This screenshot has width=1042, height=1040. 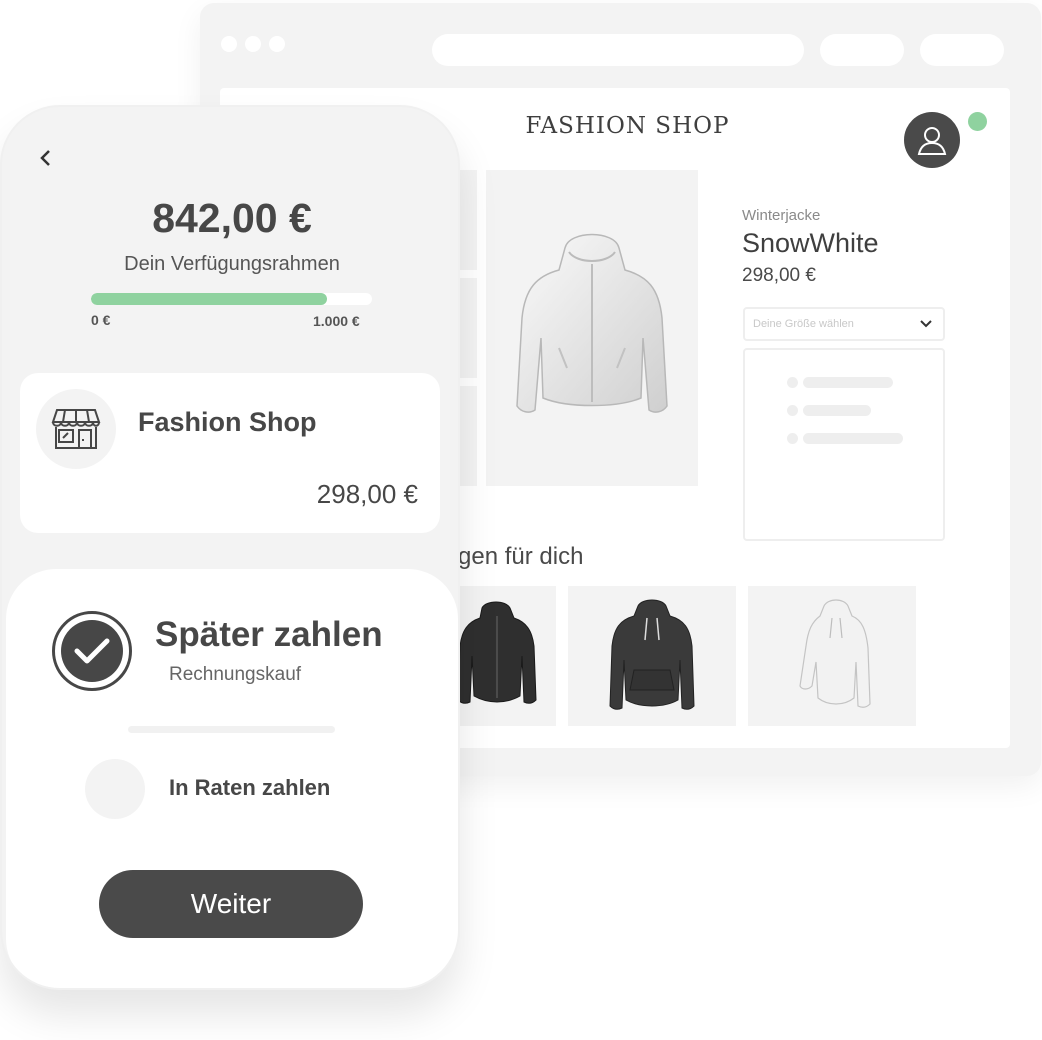 I want to click on merchant-icon-circle, so click(x=76, y=429).